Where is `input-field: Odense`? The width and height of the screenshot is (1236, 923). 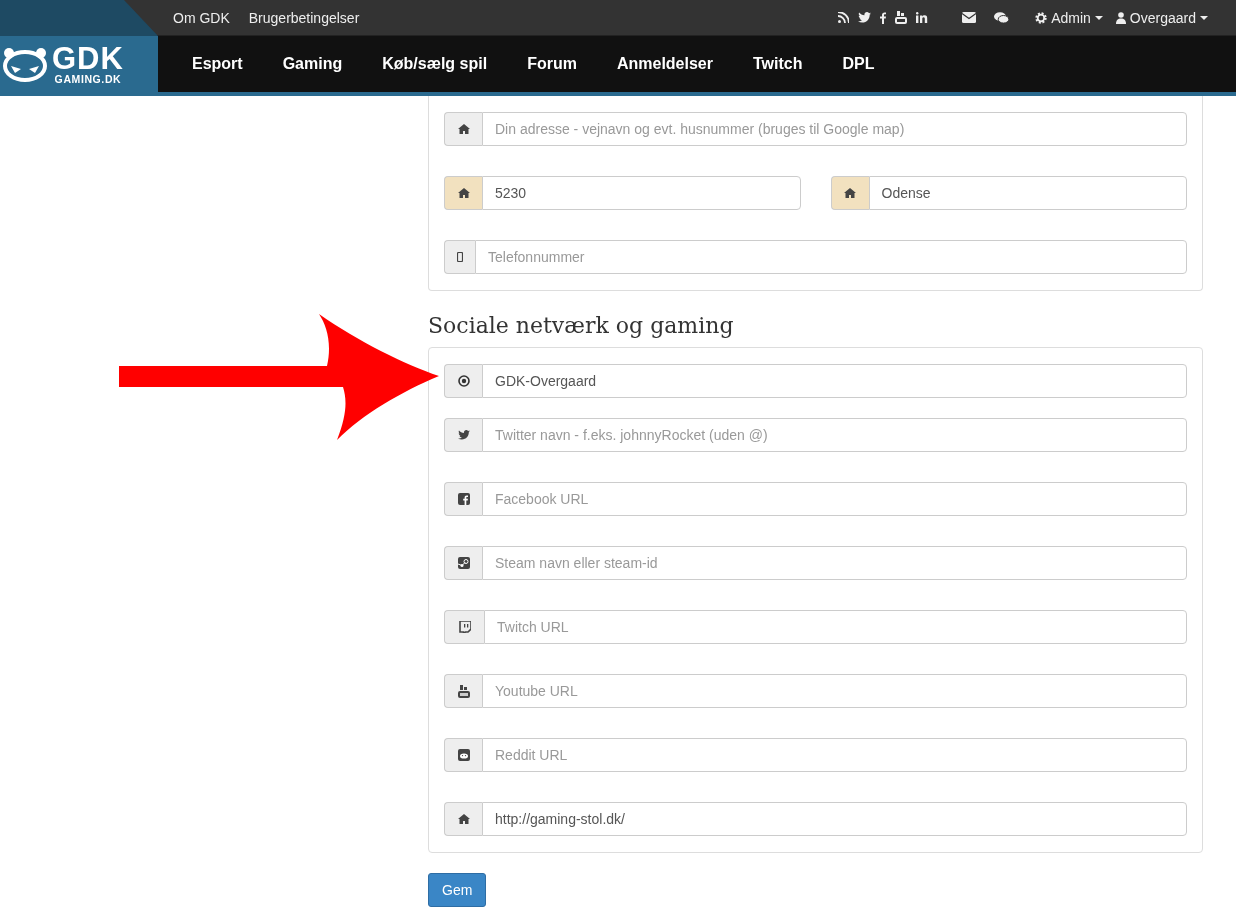
input-field: Odense is located at coordinates (1027, 193).